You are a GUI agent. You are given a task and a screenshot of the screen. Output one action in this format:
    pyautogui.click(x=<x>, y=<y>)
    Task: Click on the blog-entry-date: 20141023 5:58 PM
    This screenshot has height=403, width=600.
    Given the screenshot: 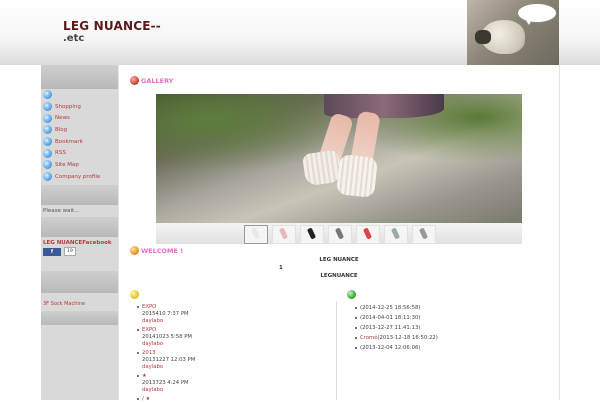 What is the action you would take?
    pyautogui.click(x=167, y=336)
    